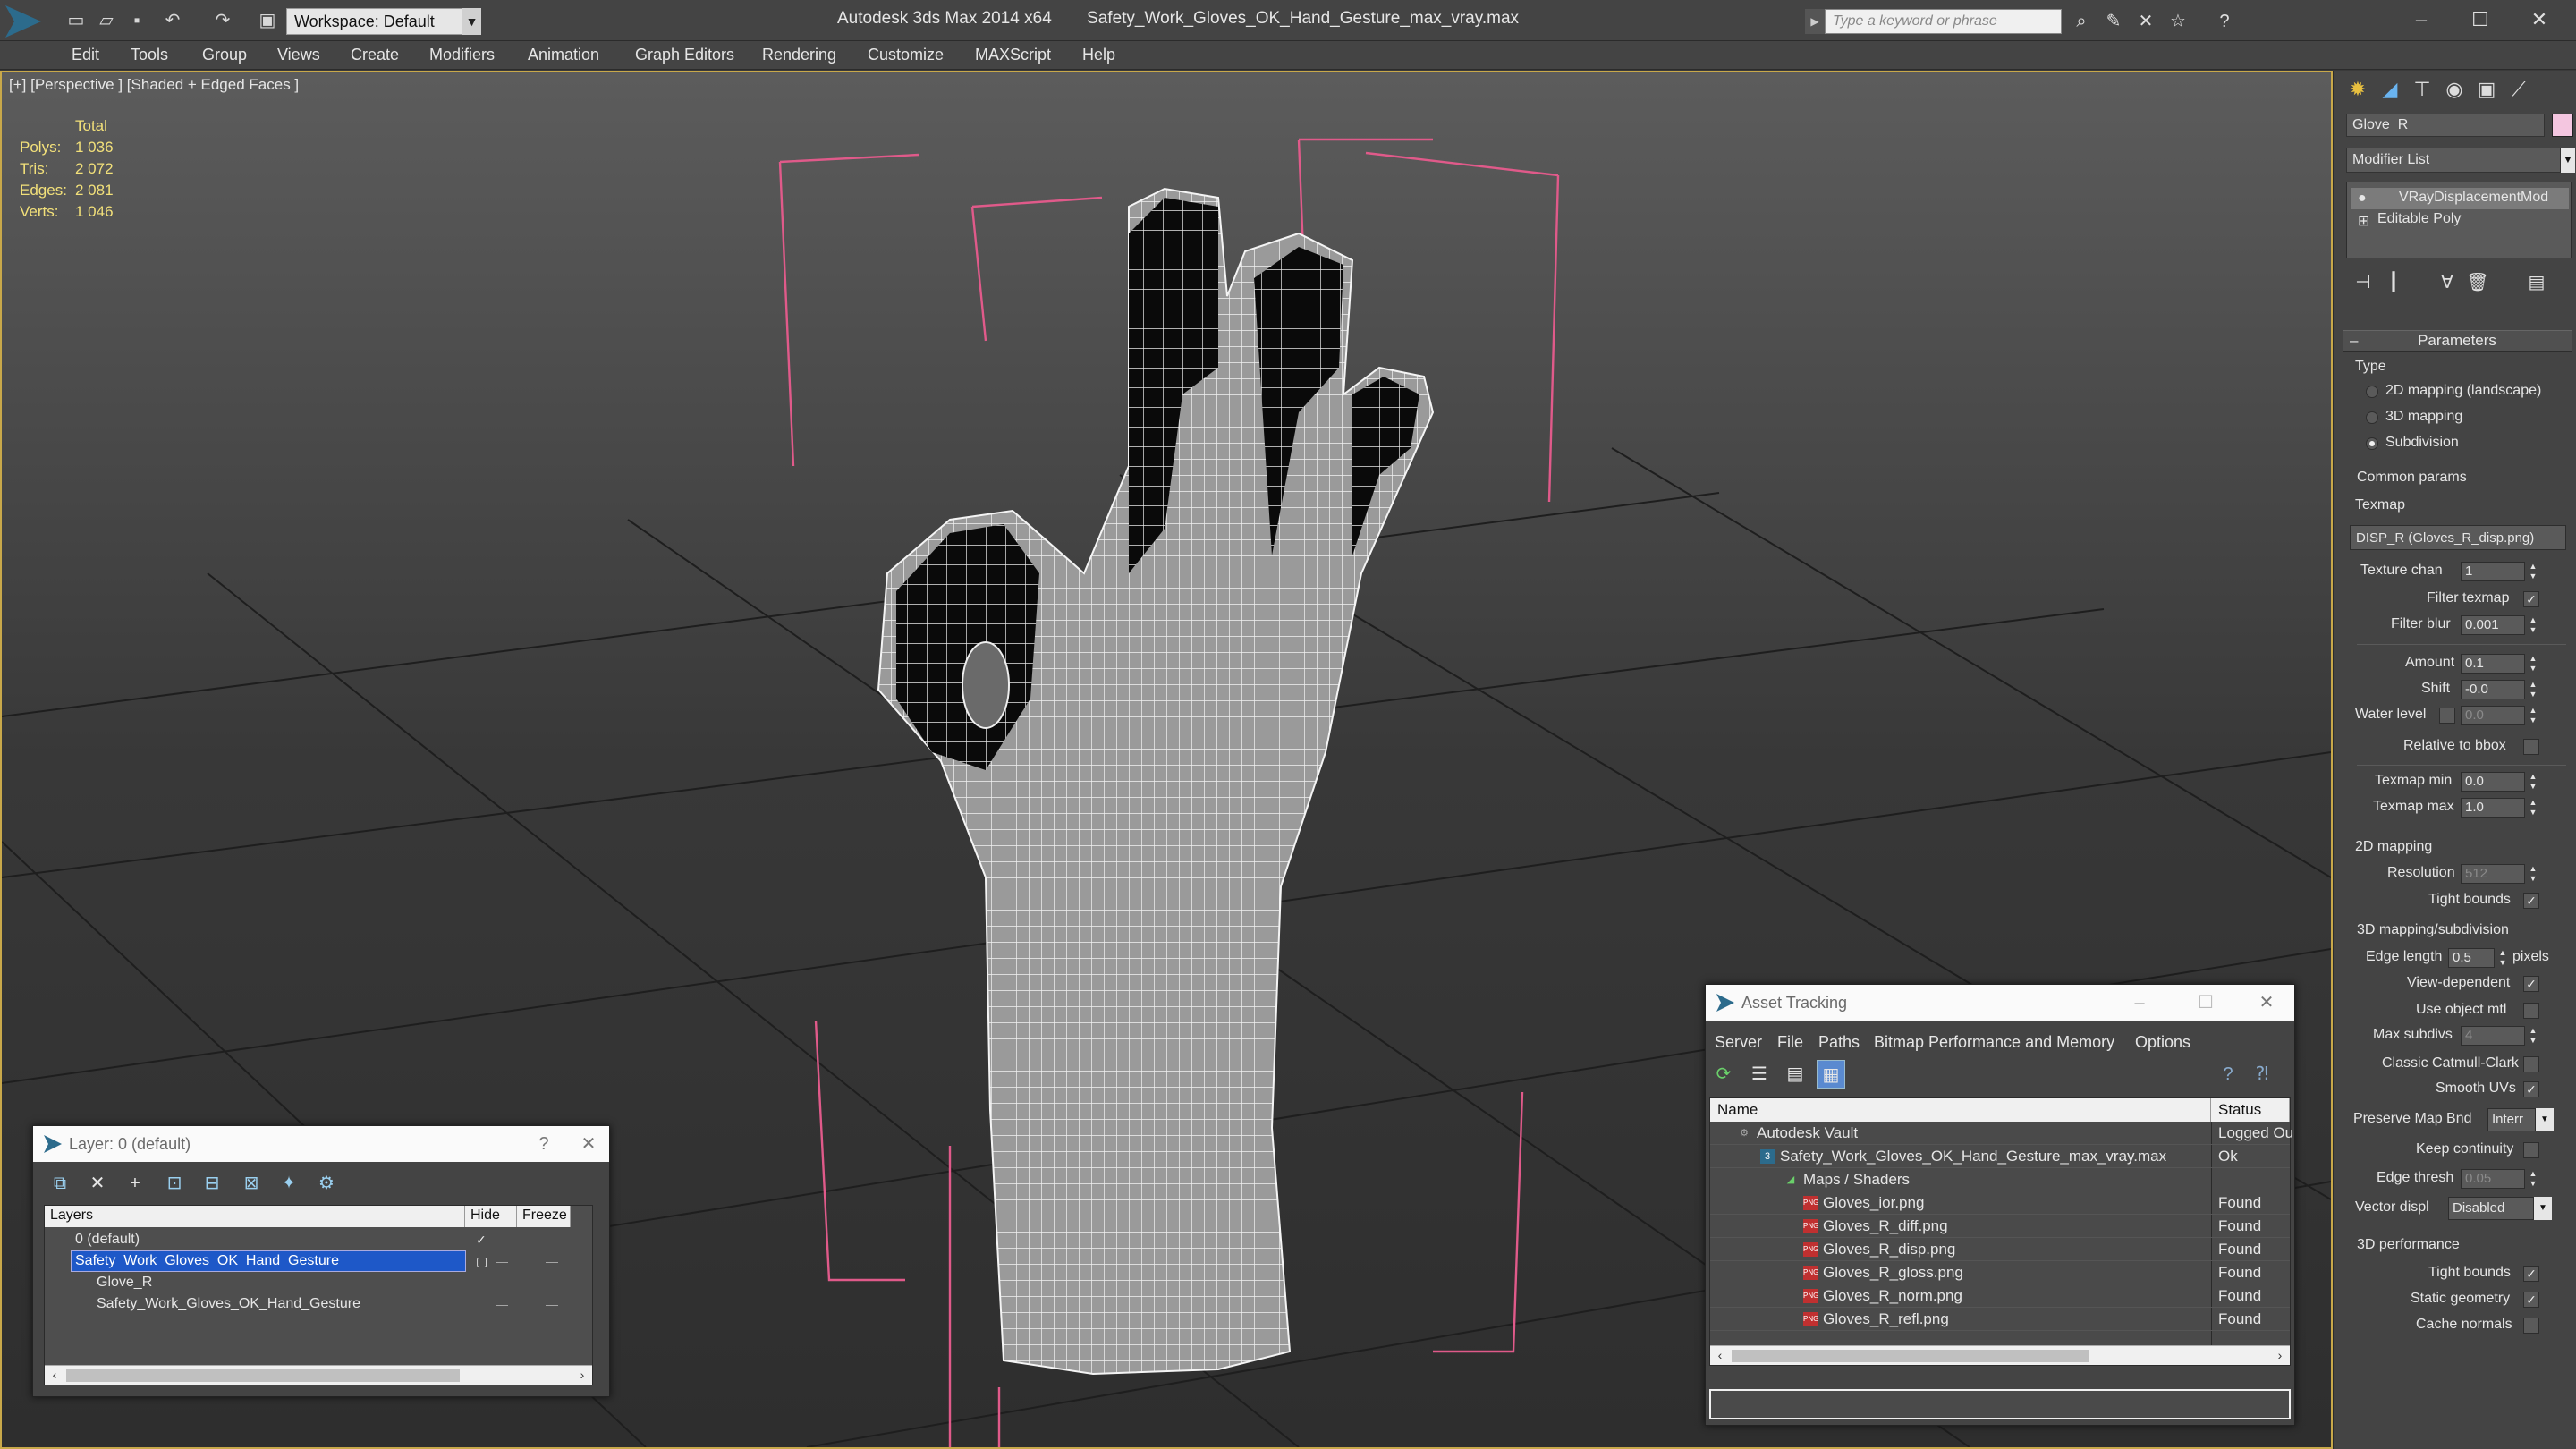 Image resolution: width=2576 pixels, height=1449 pixels. Describe the element at coordinates (2493, 571) in the screenshot. I see `texture-chan-field: 1` at that location.